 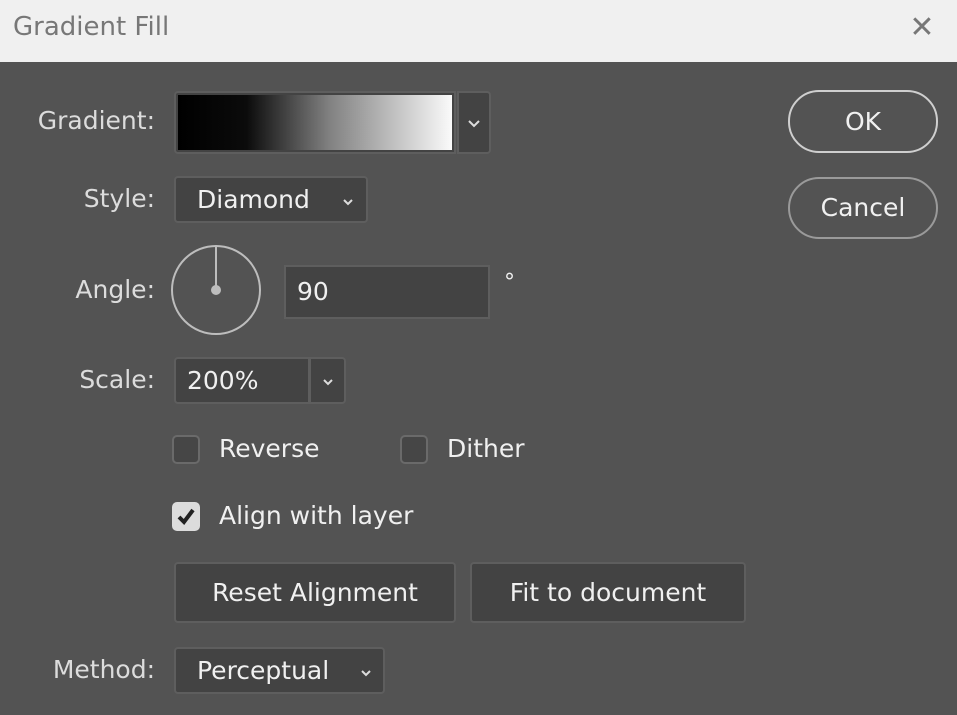 What do you see at coordinates (414, 449) in the screenshot?
I see `dither-checkbox` at bounding box center [414, 449].